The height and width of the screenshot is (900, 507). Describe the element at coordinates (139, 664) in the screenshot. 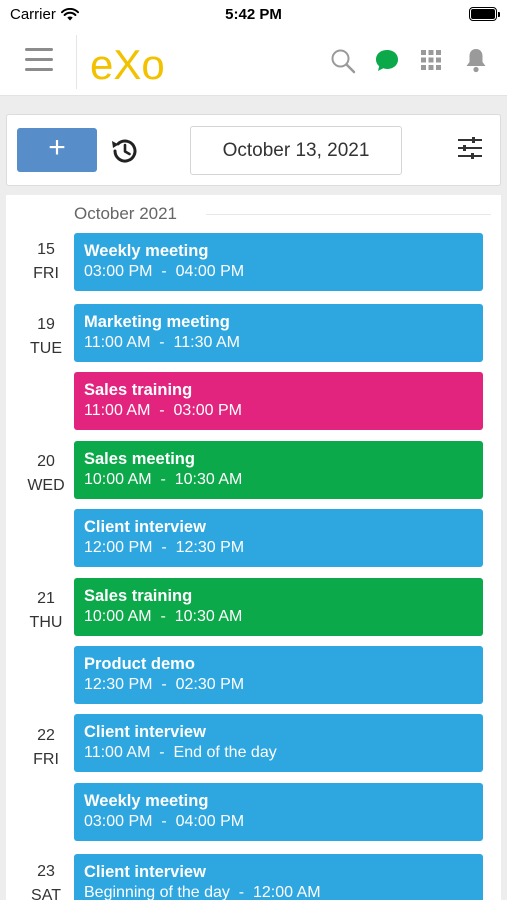

I see `event-title: Product demo` at that location.